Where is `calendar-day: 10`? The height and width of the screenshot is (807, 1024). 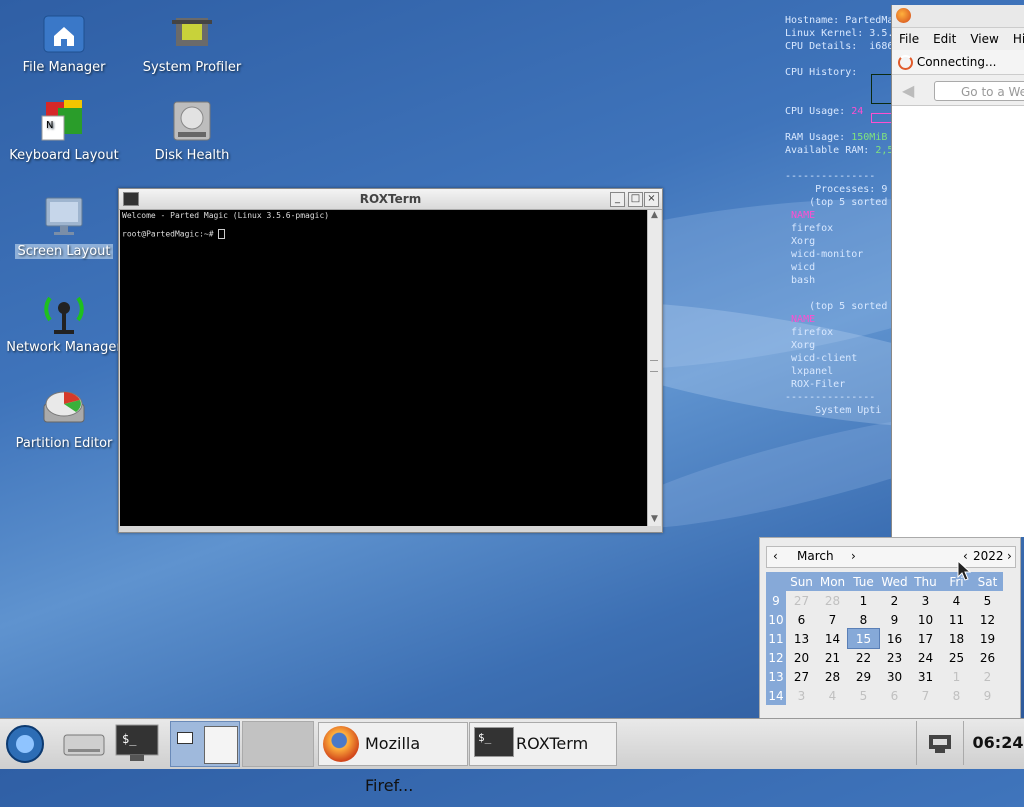
calendar-day: 10 is located at coordinates (925, 619).